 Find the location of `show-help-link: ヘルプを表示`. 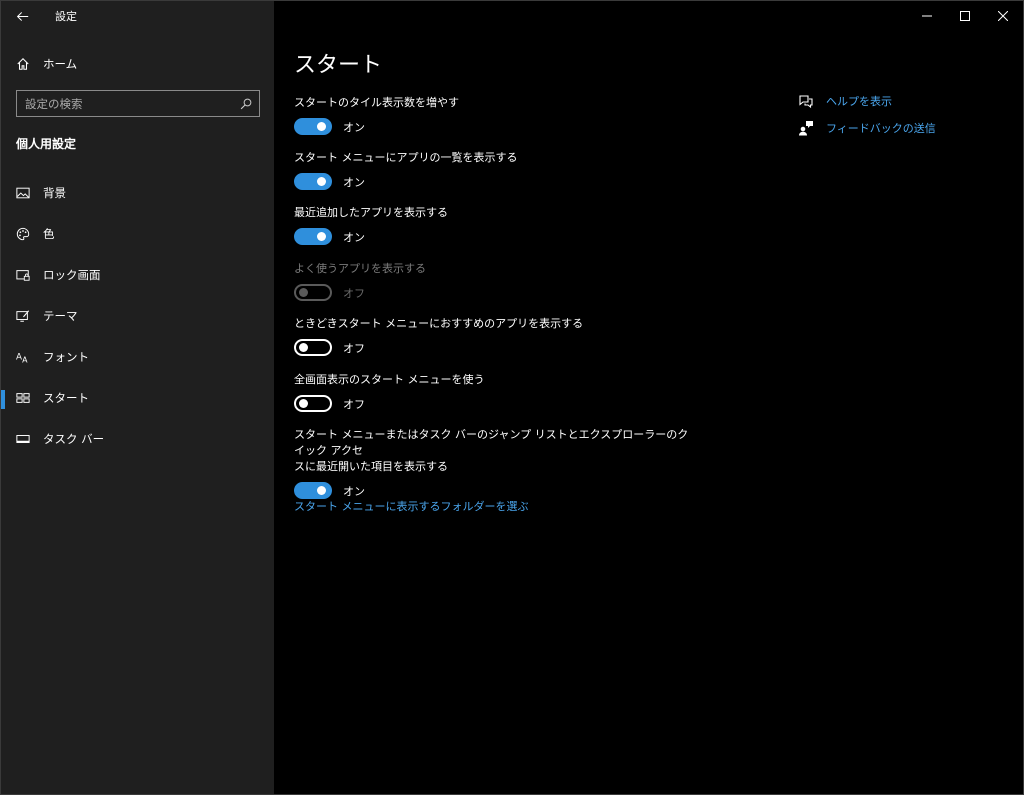

show-help-link: ヘルプを表示 is located at coordinates (867, 100).